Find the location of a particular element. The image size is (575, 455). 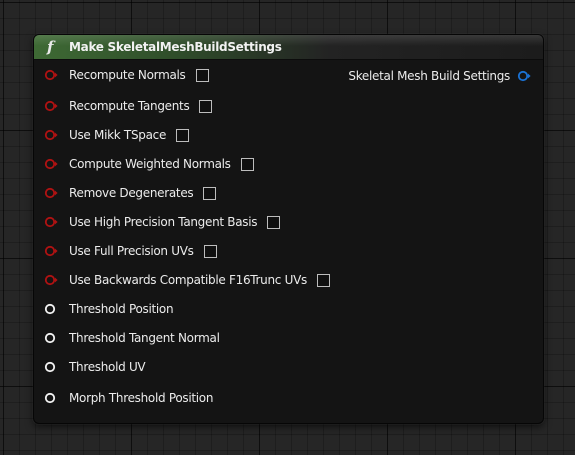

input-pin-row-remove-degenerates: Remove Degenerates is located at coordinates (130, 193).